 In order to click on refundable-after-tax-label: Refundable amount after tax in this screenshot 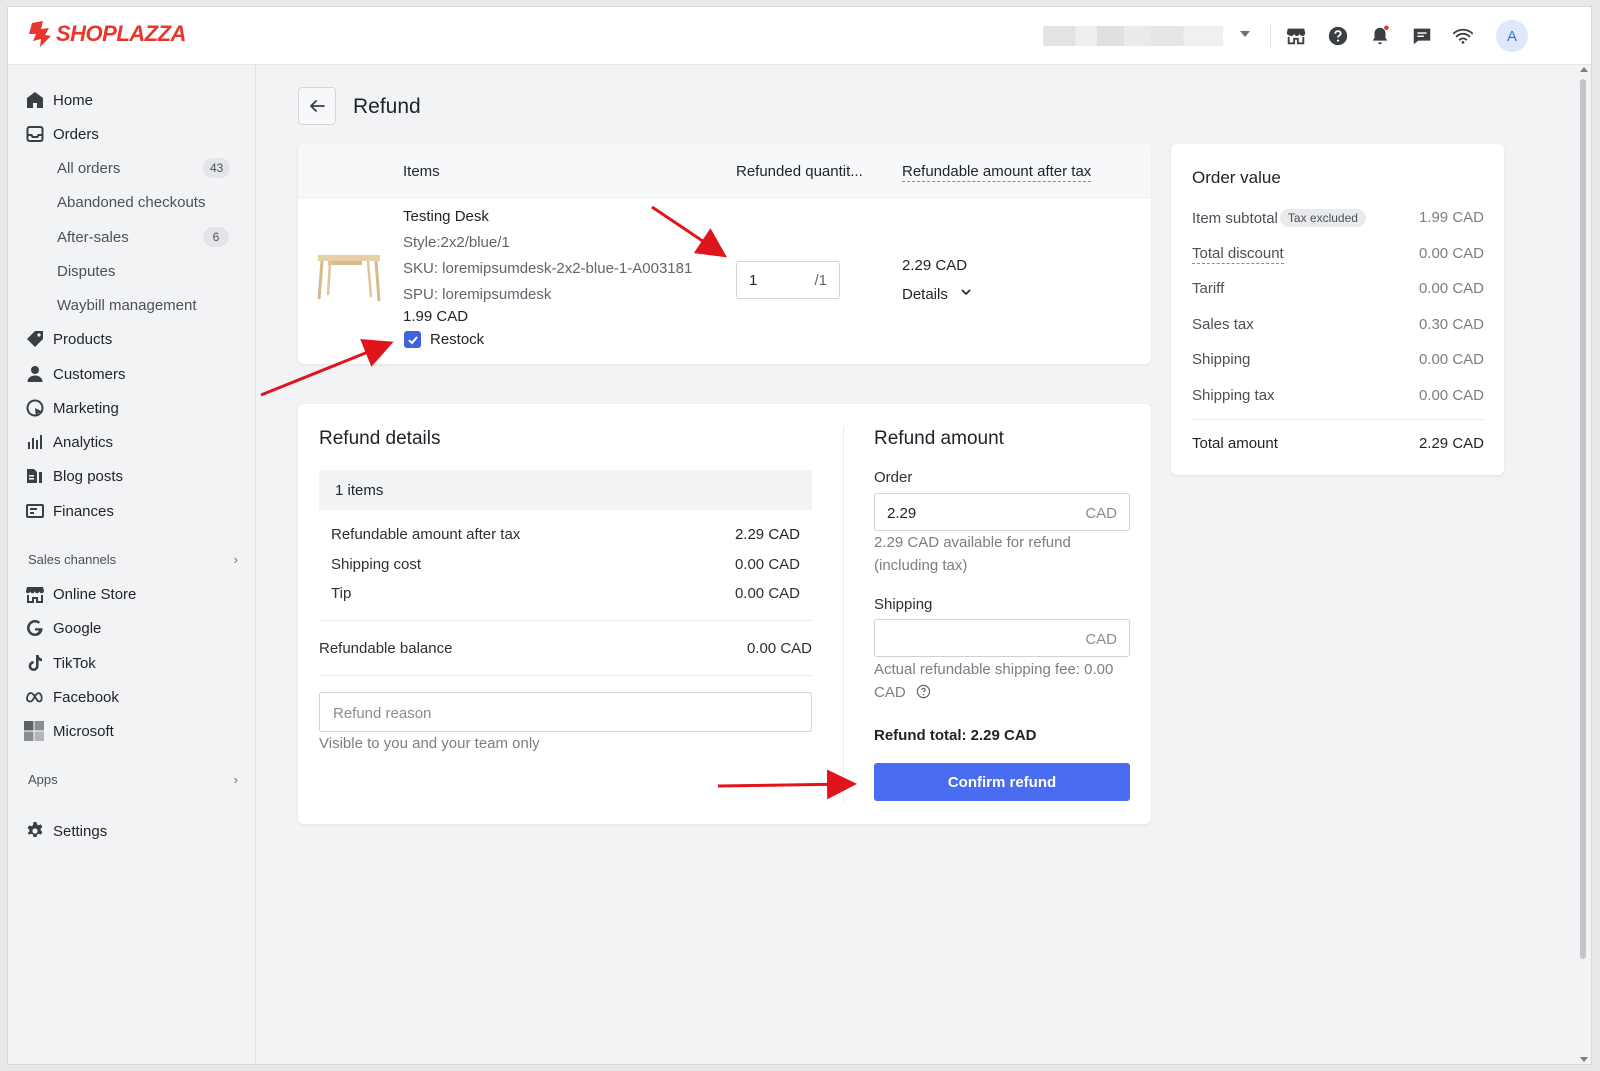, I will do `click(426, 534)`.